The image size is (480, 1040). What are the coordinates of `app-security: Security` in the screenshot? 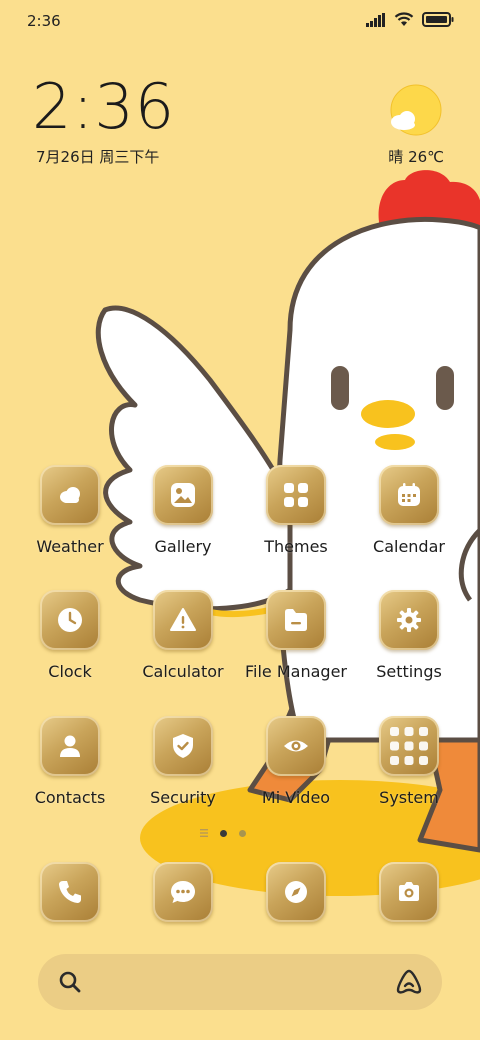 It's located at (183, 771).